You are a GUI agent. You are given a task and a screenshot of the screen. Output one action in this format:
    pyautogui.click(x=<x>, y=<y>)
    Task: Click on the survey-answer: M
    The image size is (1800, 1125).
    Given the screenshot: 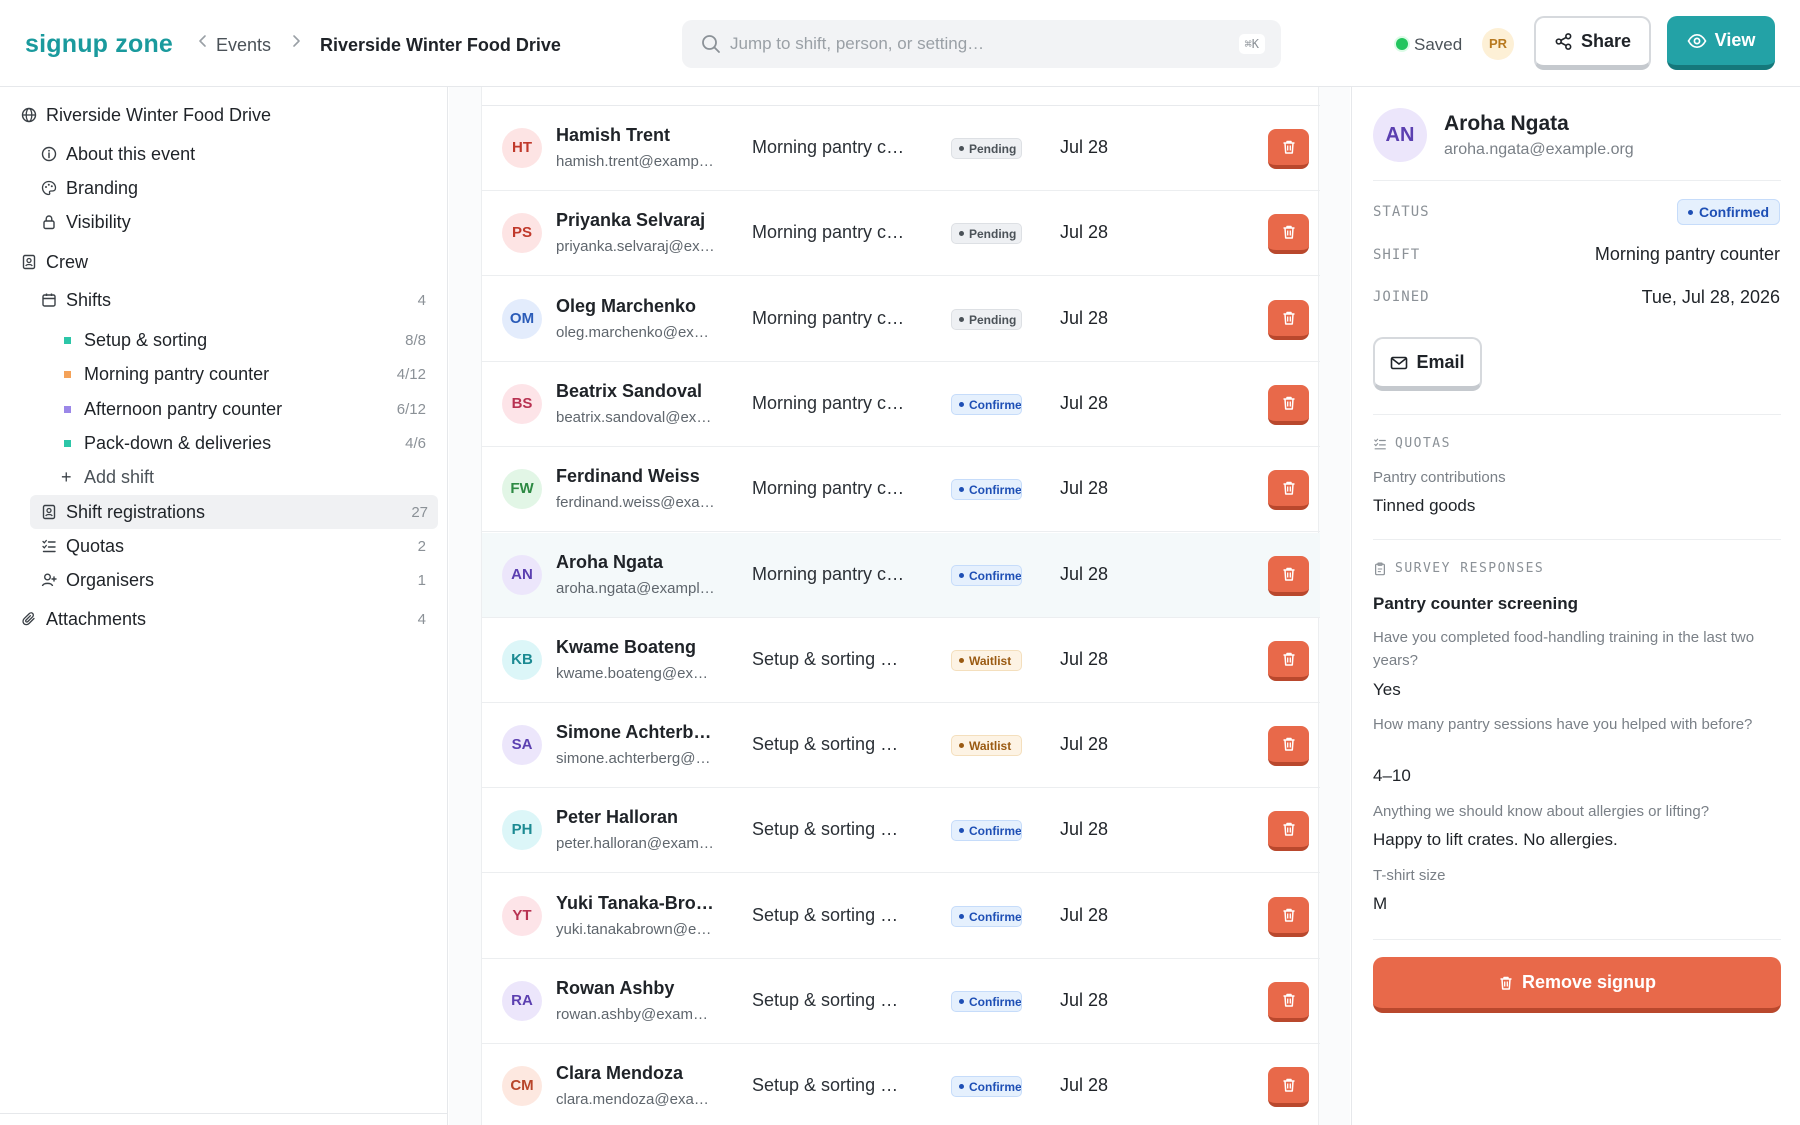 What is the action you would take?
    pyautogui.click(x=1380, y=903)
    